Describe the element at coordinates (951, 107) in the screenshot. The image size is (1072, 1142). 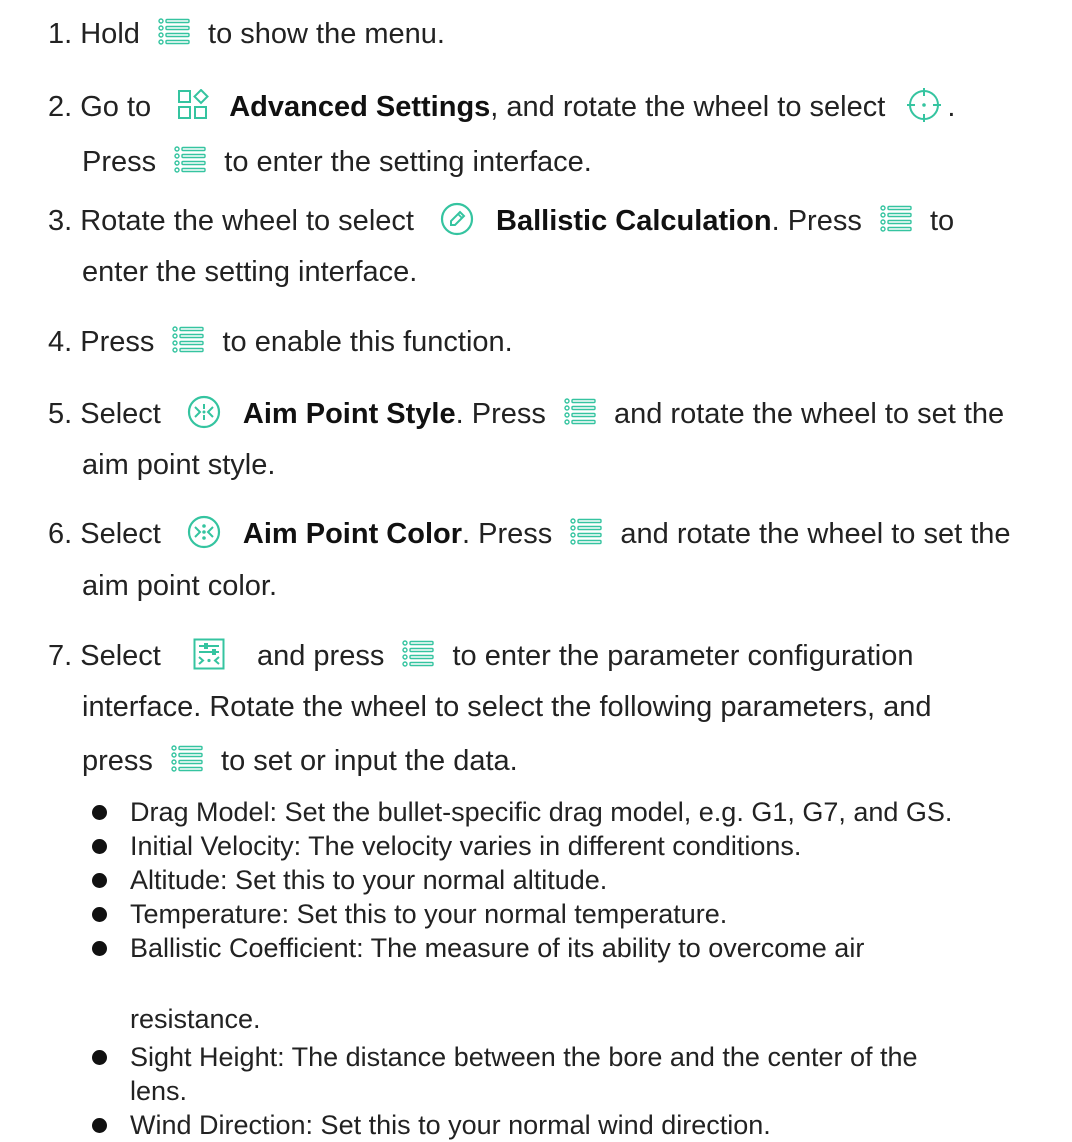
I see `step-2-text-c: .` at that location.